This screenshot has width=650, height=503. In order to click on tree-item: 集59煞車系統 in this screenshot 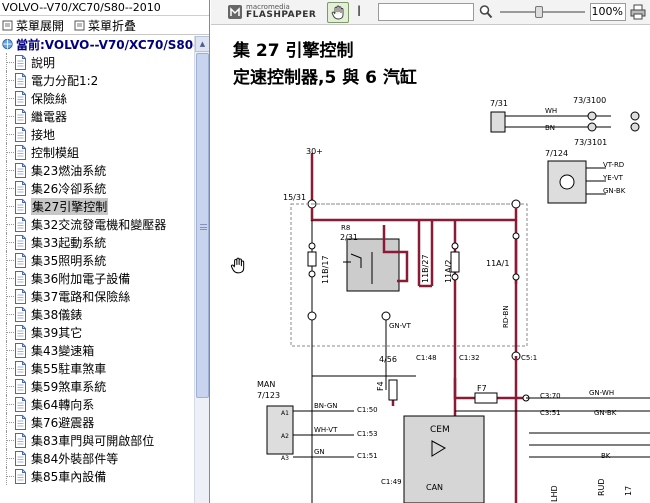, I will do `click(97, 386)`.